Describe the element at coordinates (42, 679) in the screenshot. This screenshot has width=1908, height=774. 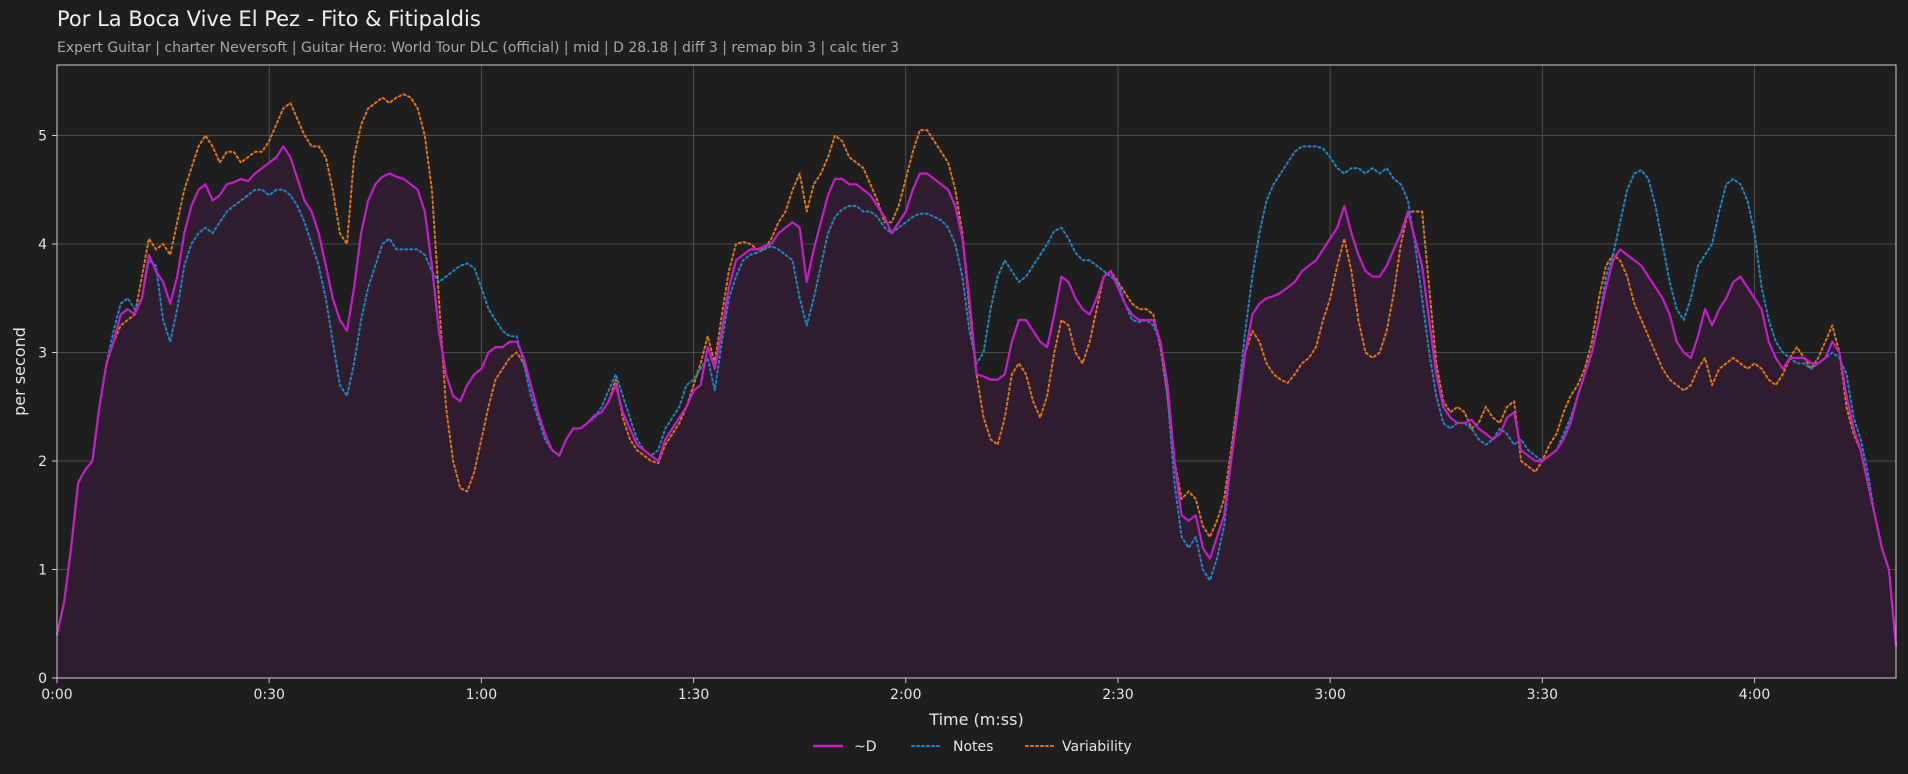
I see `y-tick-label: 0` at that location.